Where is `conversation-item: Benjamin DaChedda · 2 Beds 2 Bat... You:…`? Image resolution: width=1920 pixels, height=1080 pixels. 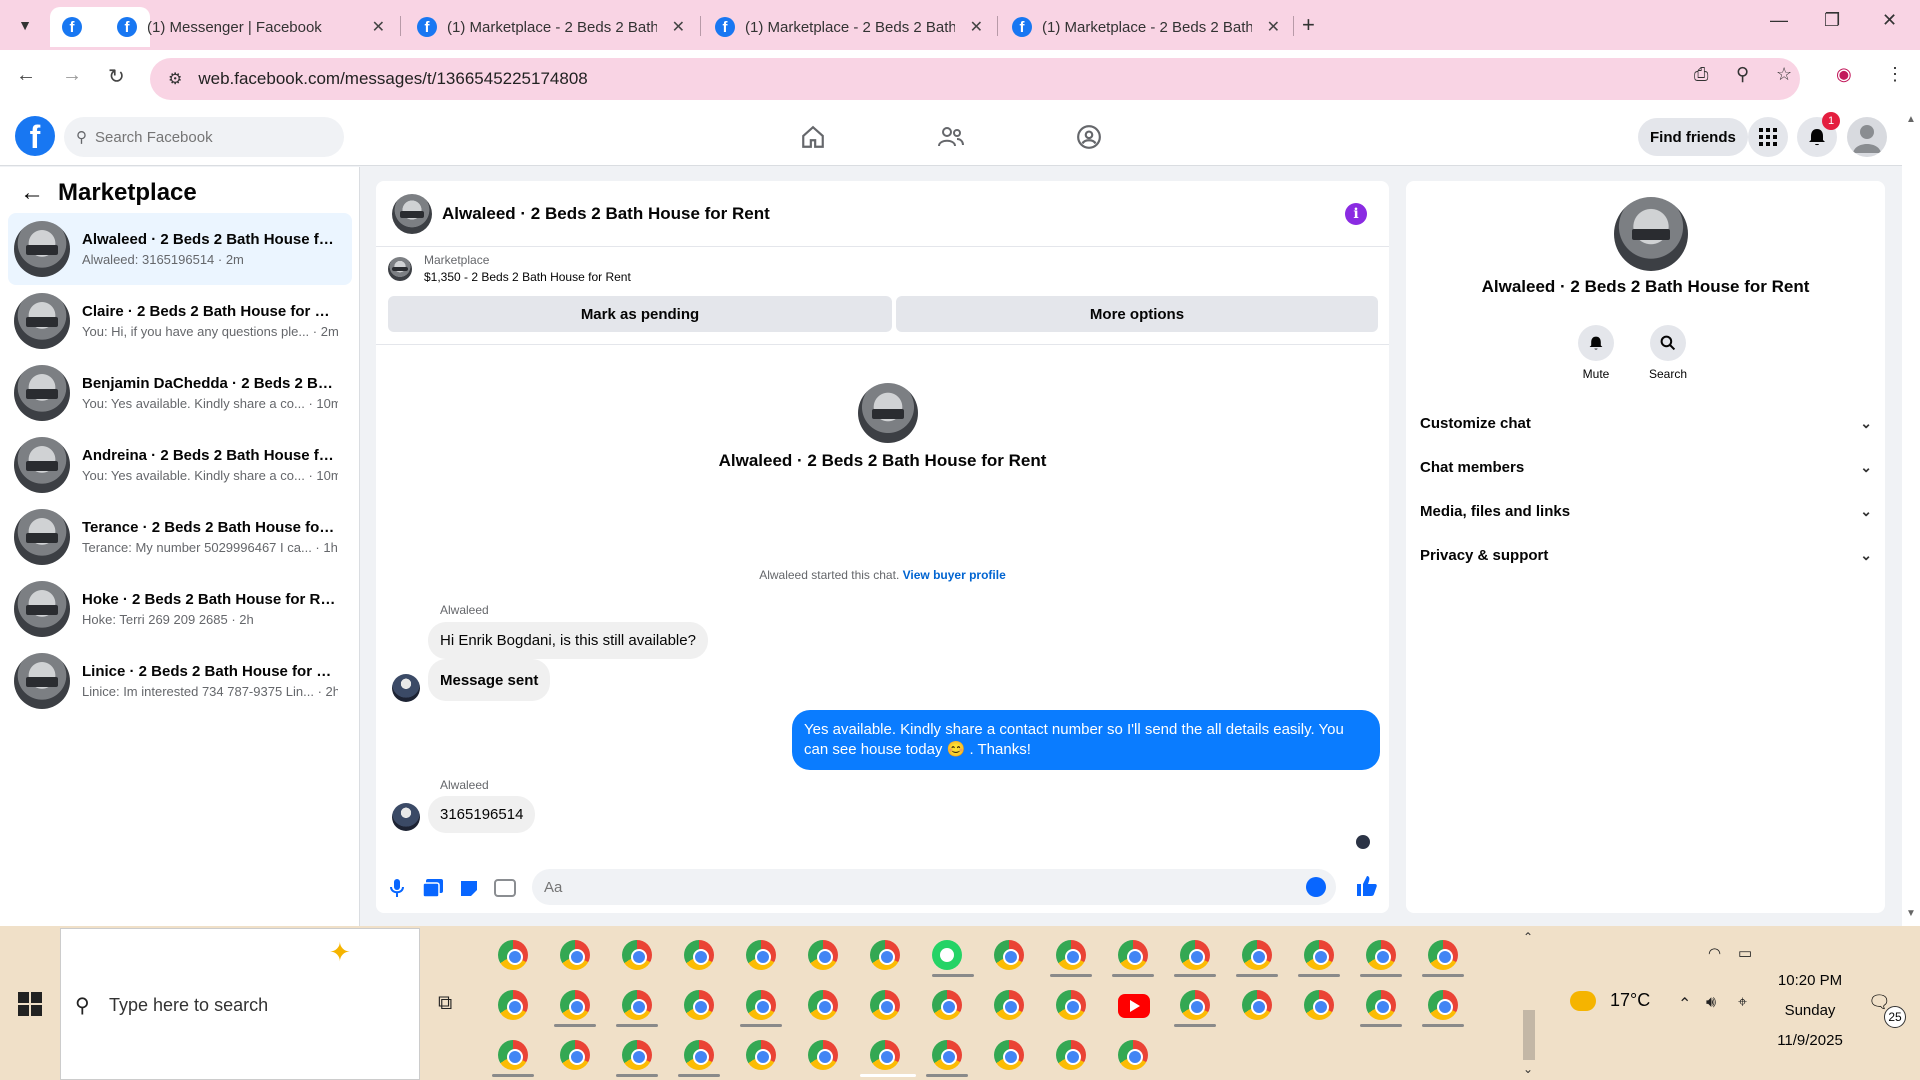
conversation-item: Benjamin DaChedda · 2 Beds 2 Bat... You:… is located at coordinates (180, 393).